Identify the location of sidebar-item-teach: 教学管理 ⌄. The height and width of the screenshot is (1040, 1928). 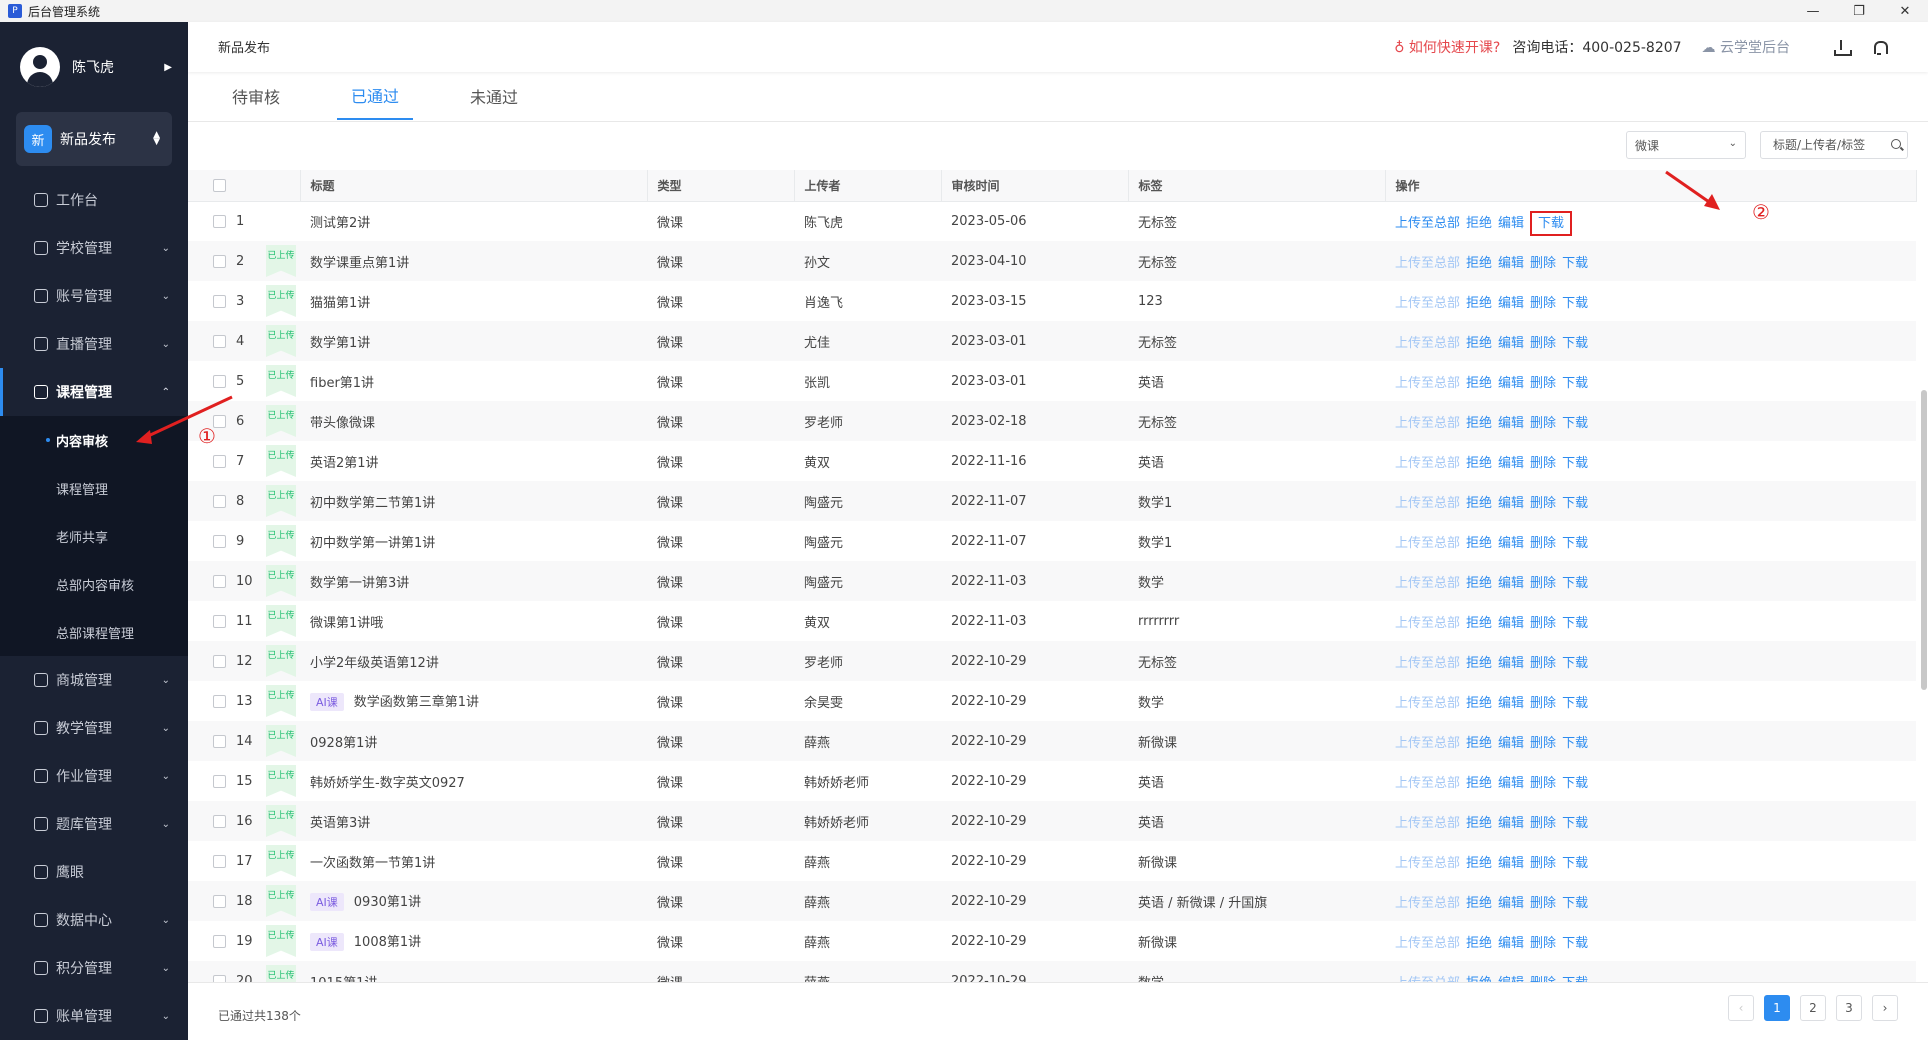
(94, 728).